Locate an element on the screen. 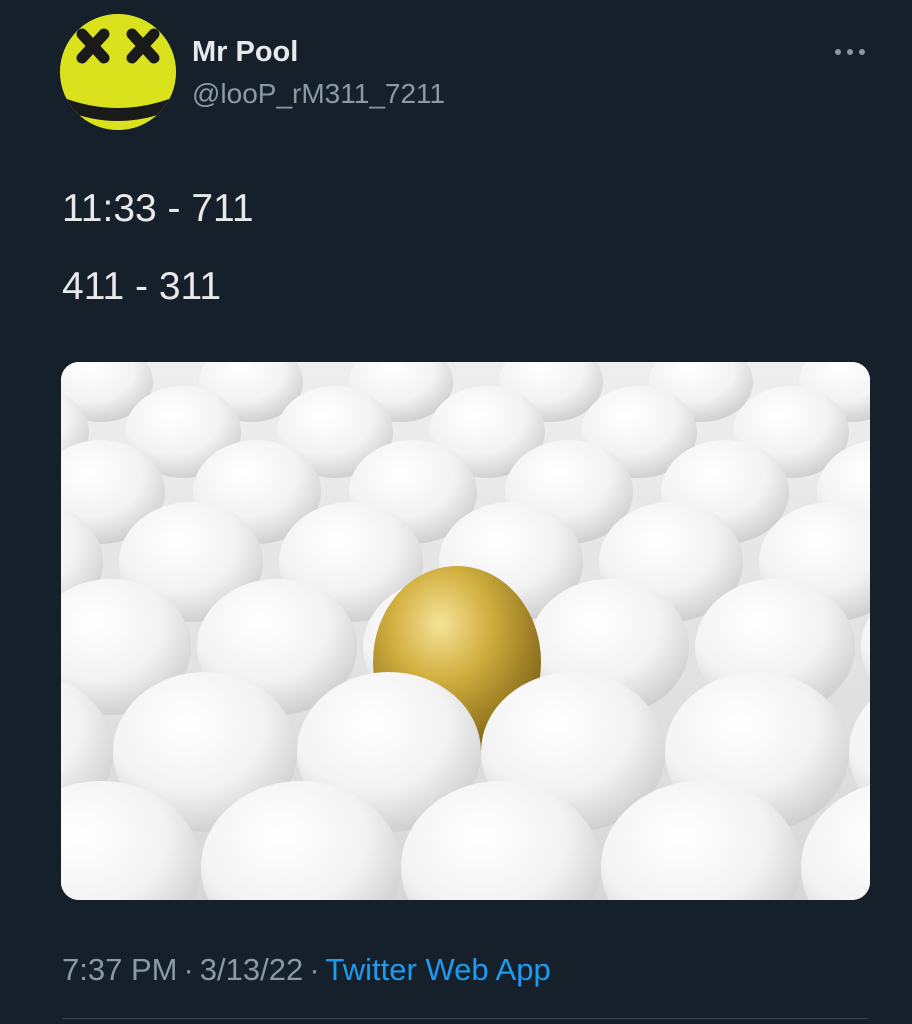 This screenshot has height=1024, width=912. tweet-meta: 7:37 PM · 3/13/22 · Twitter Web App is located at coordinates (306, 970).